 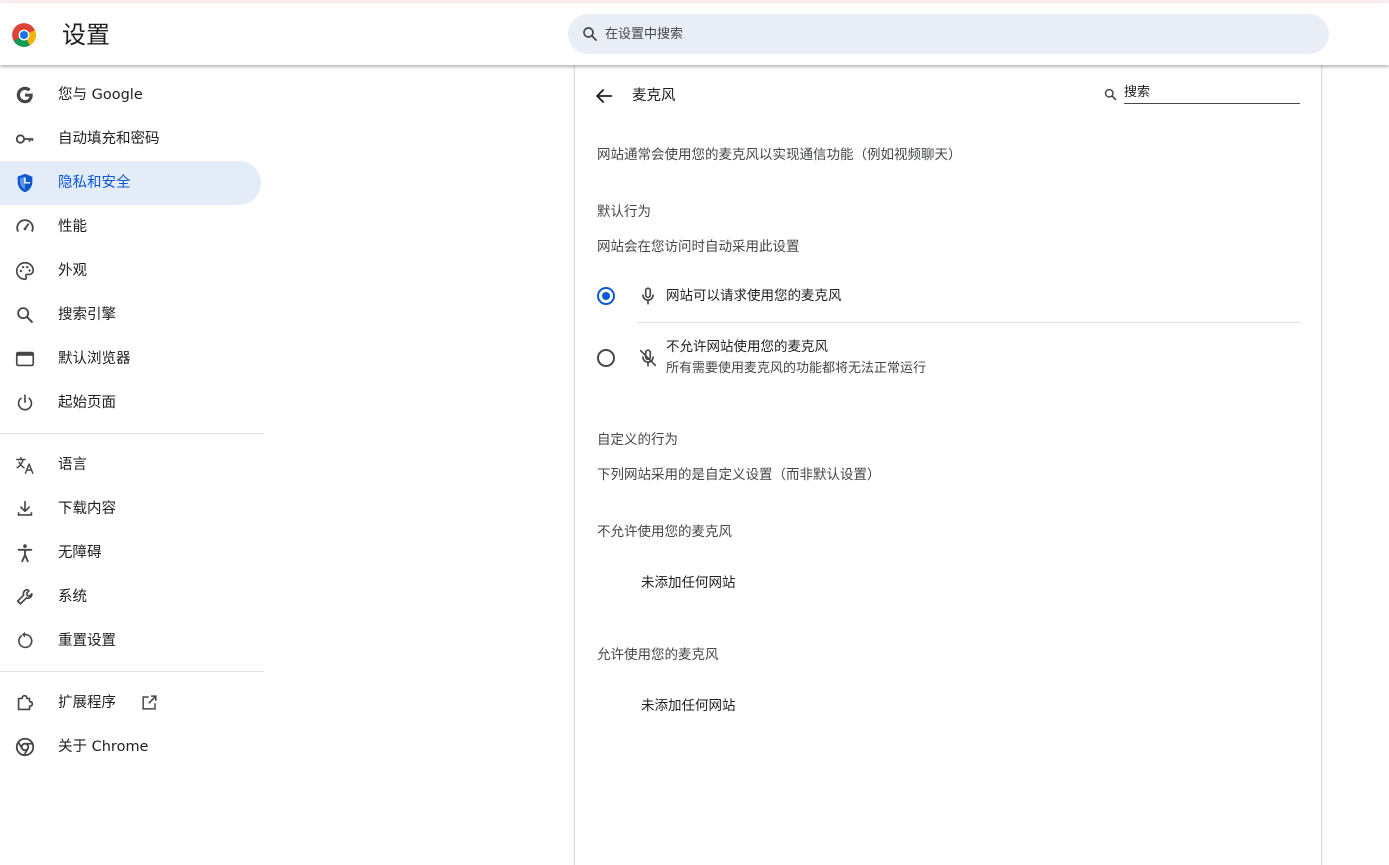 I want to click on sidebar-item-appearance: 外观, so click(x=130, y=271).